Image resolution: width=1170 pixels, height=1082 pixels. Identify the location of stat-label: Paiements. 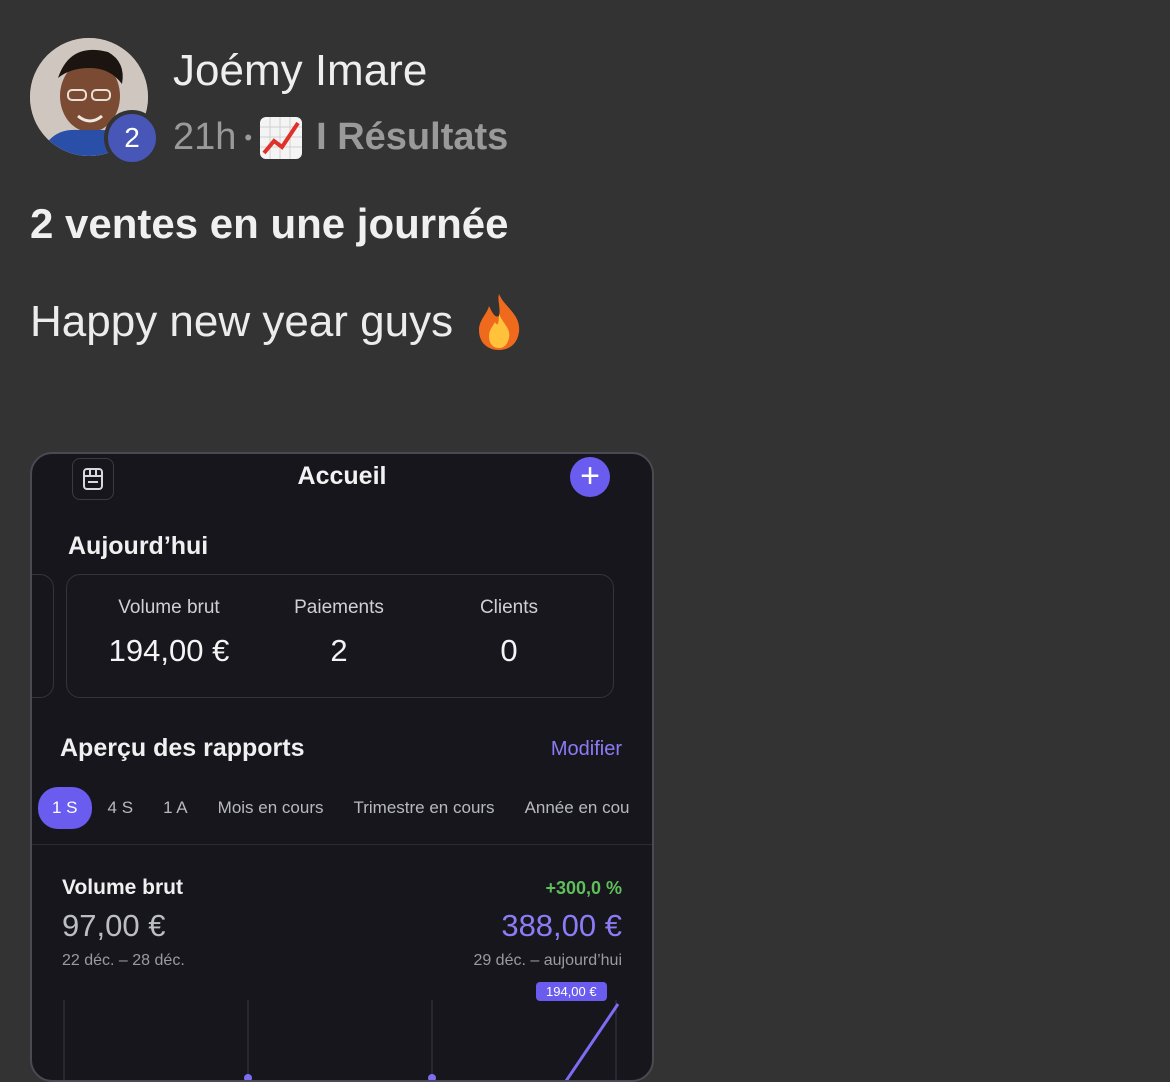
(339, 607).